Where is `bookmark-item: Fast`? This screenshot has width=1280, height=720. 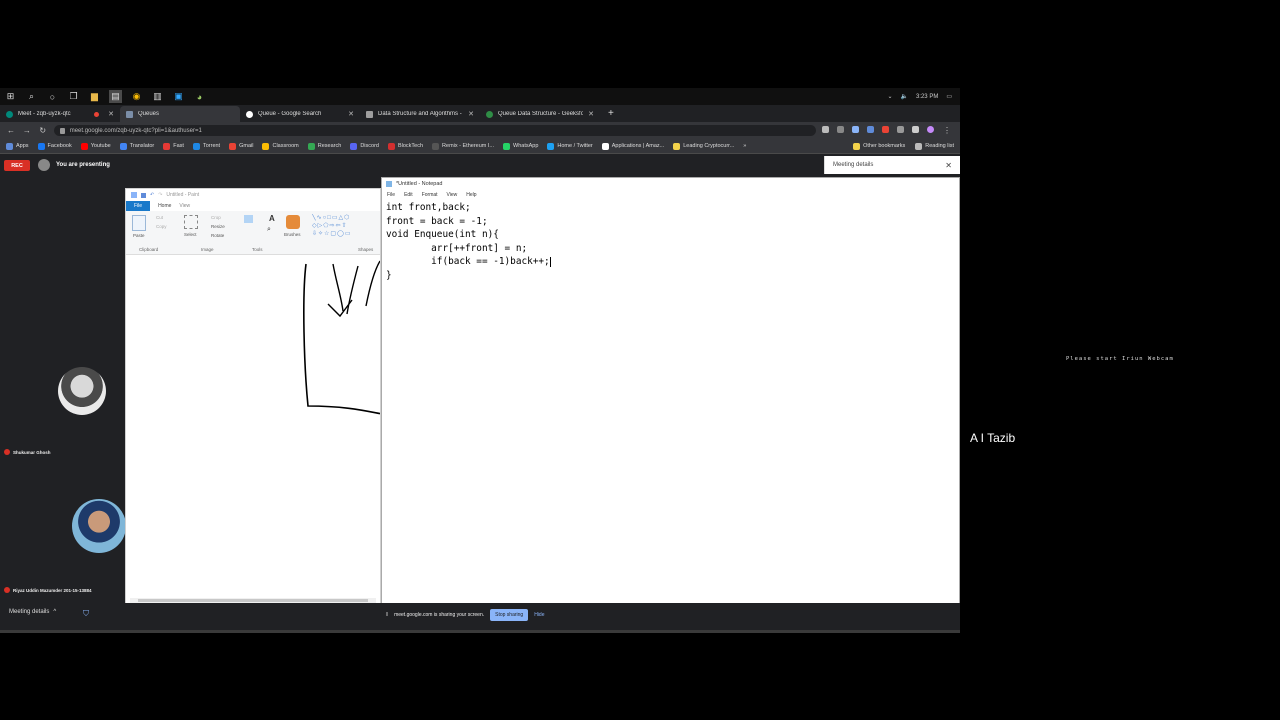 bookmark-item: Fast is located at coordinates (173, 146).